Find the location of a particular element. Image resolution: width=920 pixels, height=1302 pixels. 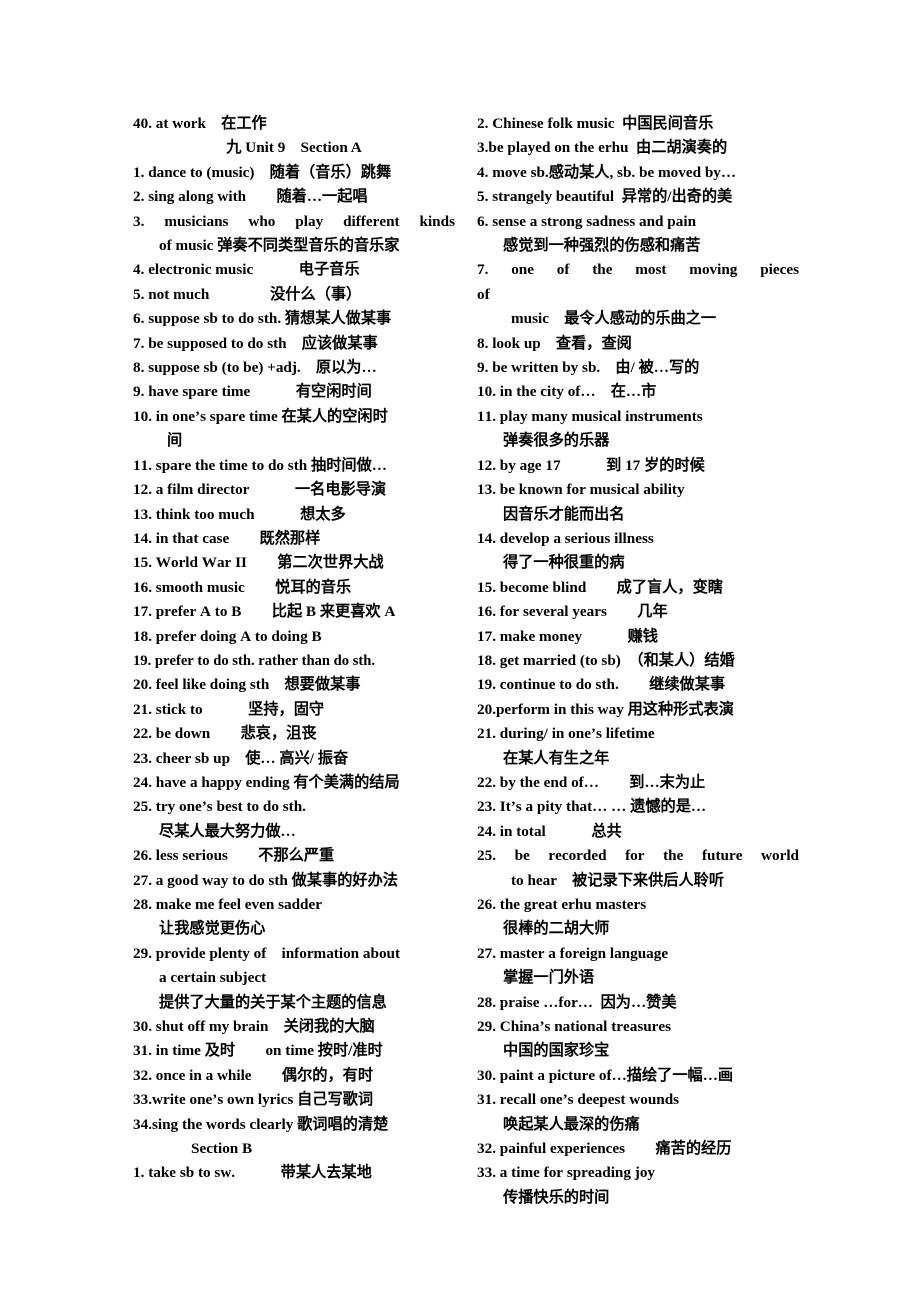

entry-l29-line3: 提供了大量的关于某个主题的信息 is located at coordinates (273, 1002).